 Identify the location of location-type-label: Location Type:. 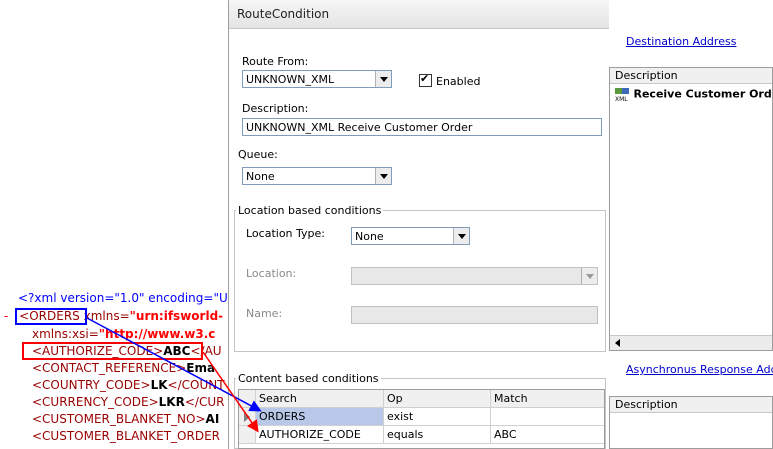
(285, 233).